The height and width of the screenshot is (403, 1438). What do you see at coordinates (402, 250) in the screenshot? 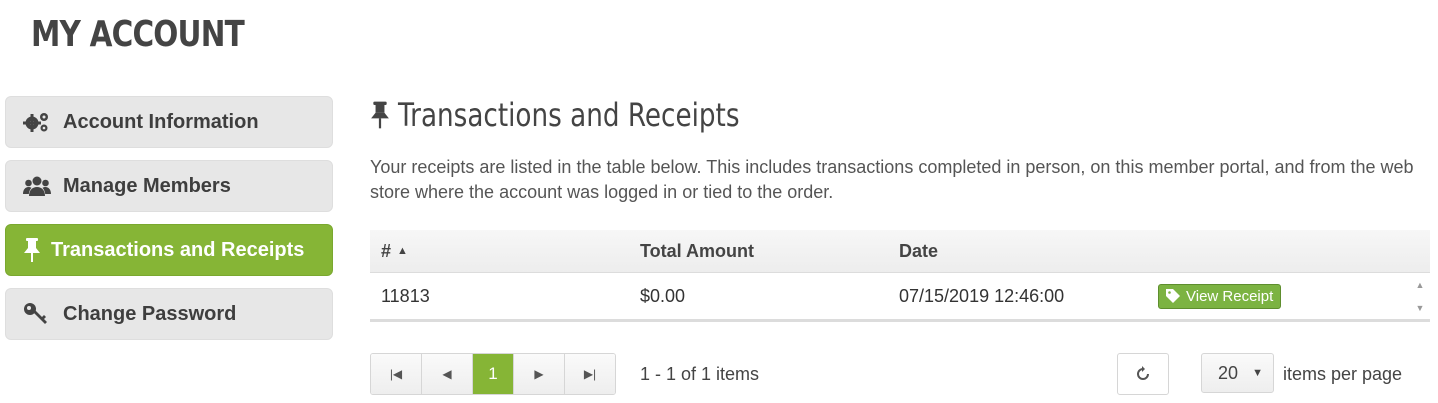
I see `sort-ascending-icon: ▲` at bounding box center [402, 250].